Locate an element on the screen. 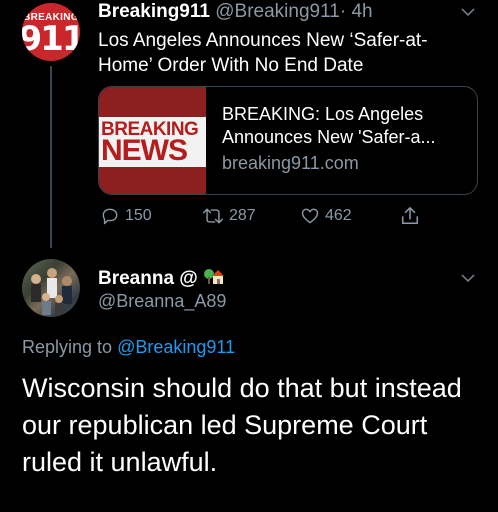 The width and height of the screenshot is (498, 512). thread-line is located at coordinates (51, 157).